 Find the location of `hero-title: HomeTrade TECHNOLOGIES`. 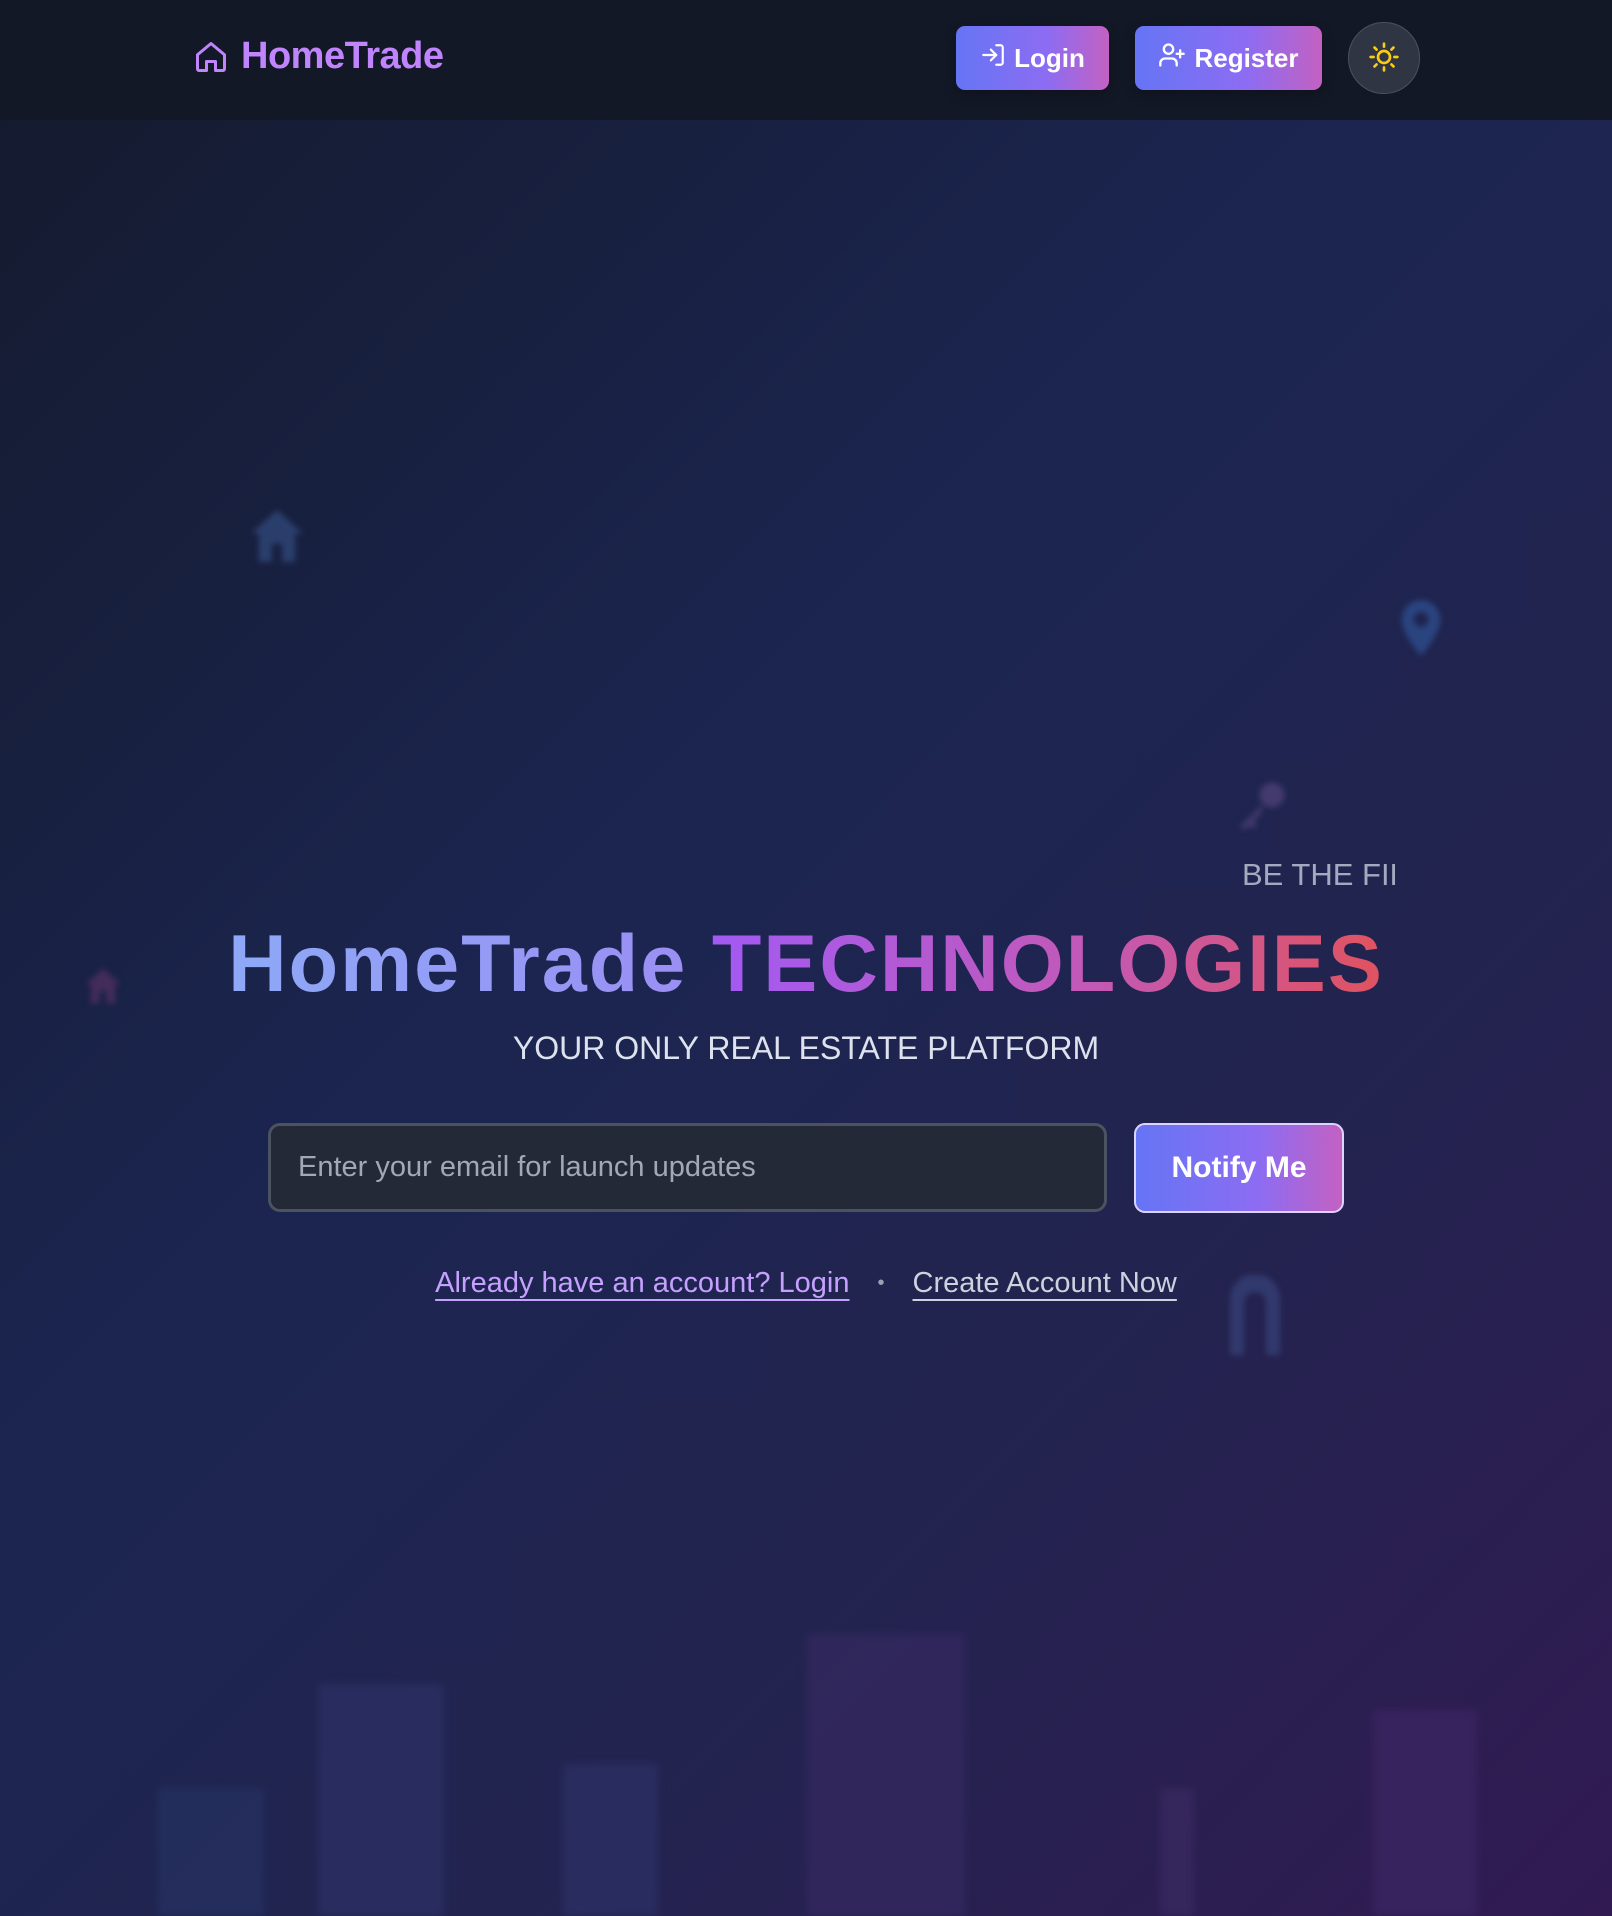

hero-title: HomeTrade TECHNOLOGIES is located at coordinates (806, 964).